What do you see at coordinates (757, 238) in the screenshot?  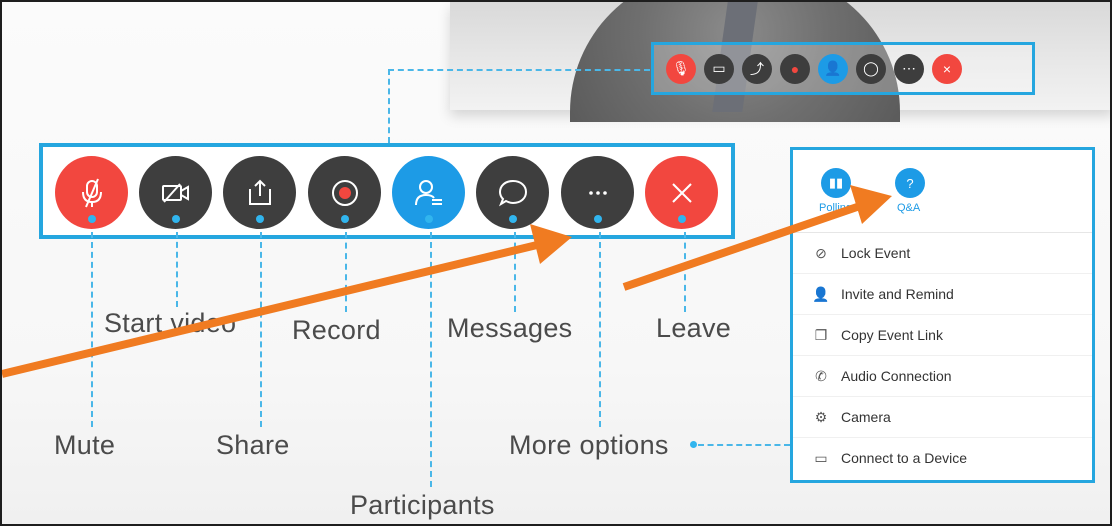 I see `arrow-to-qa` at bounding box center [757, 238].